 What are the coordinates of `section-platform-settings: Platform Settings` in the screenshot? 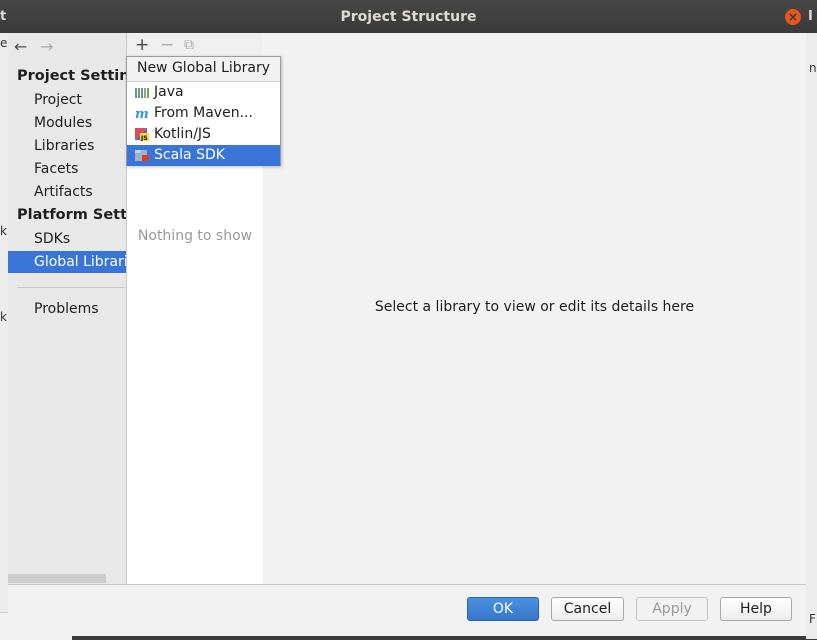 It's located at (71, 215).